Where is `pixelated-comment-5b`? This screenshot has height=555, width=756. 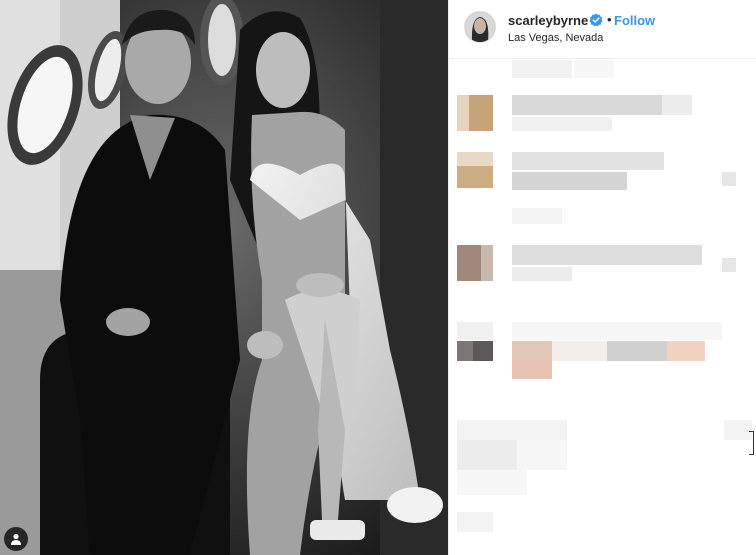 pixelated-comment-5b is located at coordinates (579, 351).